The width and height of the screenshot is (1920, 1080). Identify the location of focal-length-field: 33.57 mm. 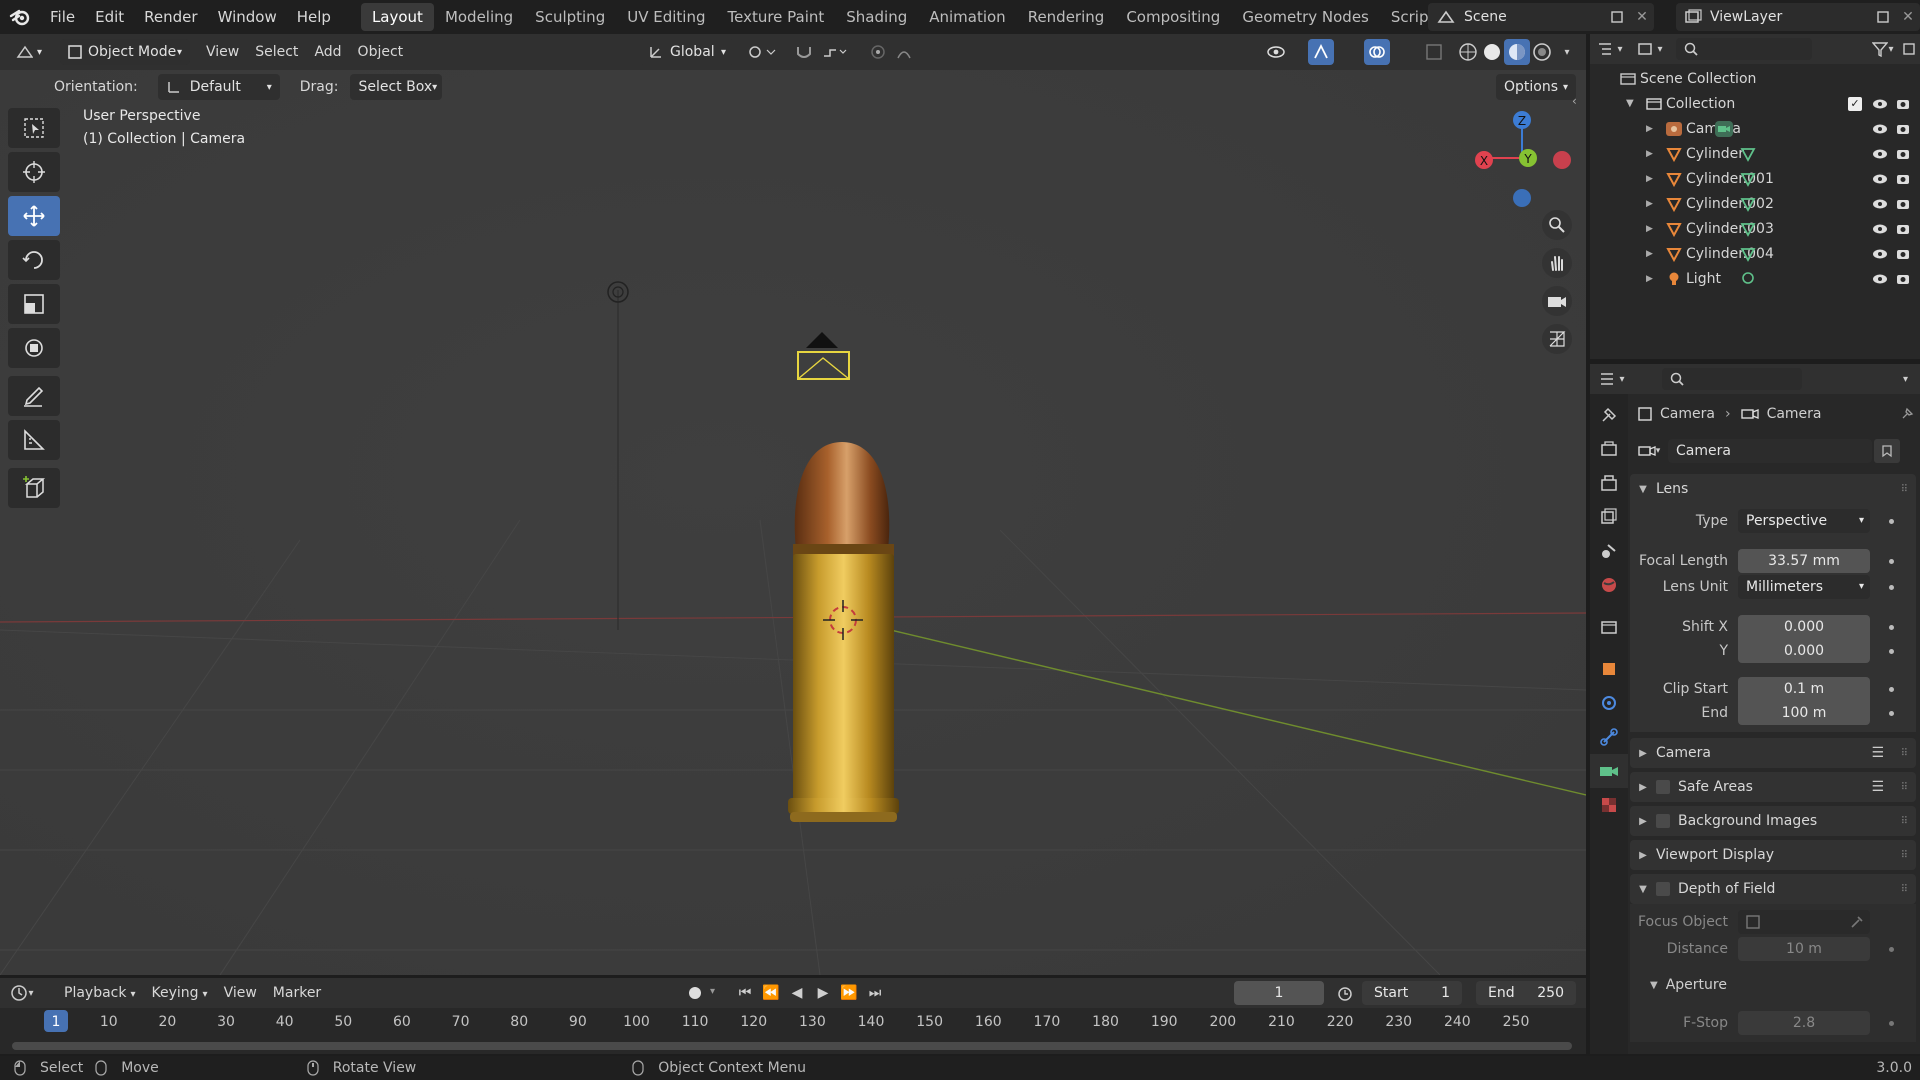
(1804, 561).